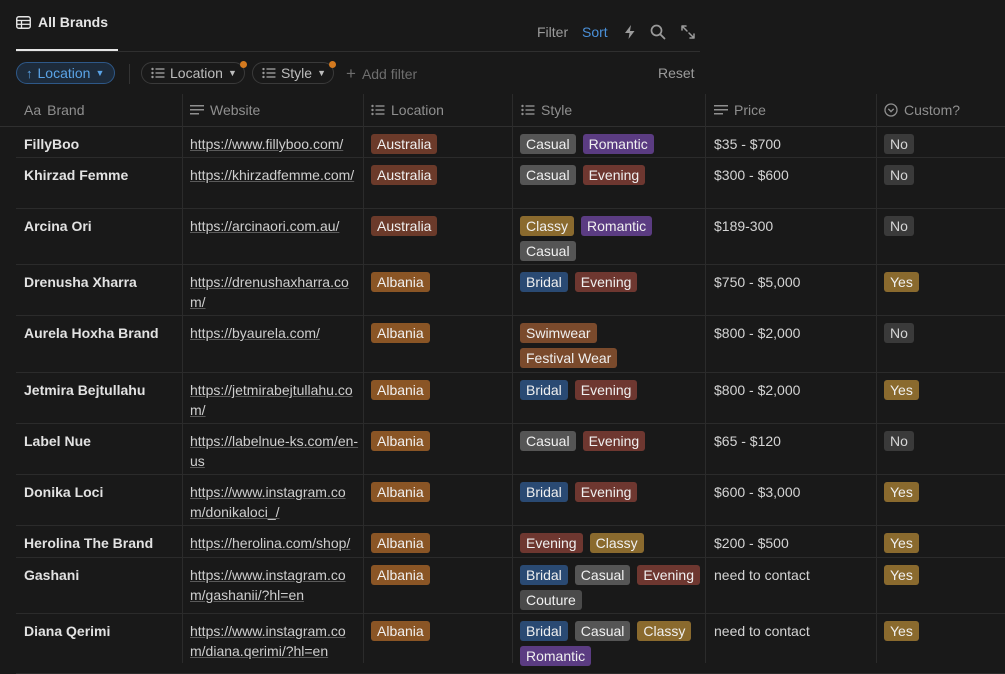 This screenshot has height=674, width=1005. I want to click on brand-cell: Khirzad Femme, so click(76, 175).